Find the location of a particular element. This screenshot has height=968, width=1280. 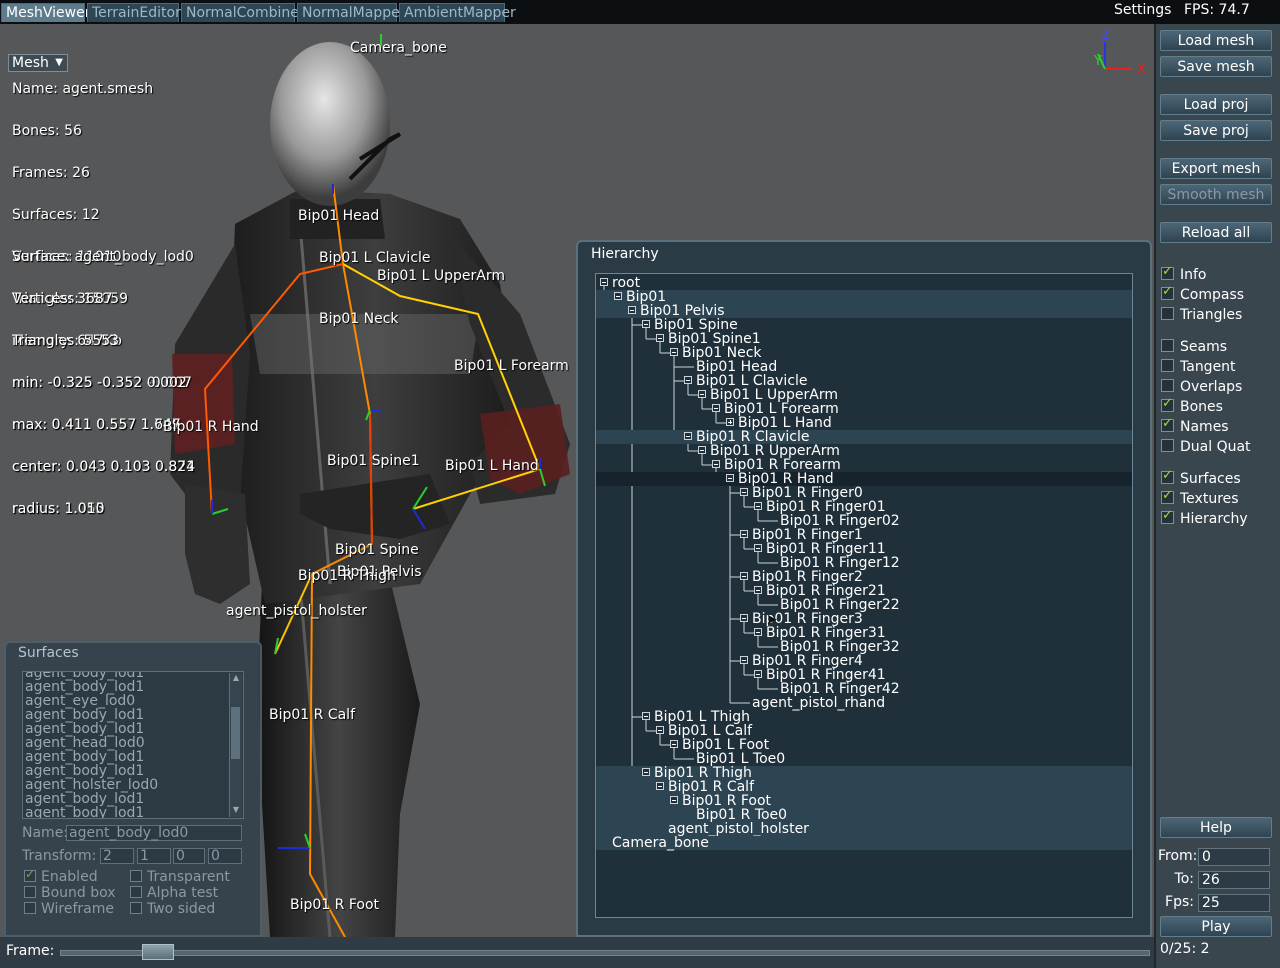

tree-node: Bip01 R Finger4 is located at coordinates (864, 661).